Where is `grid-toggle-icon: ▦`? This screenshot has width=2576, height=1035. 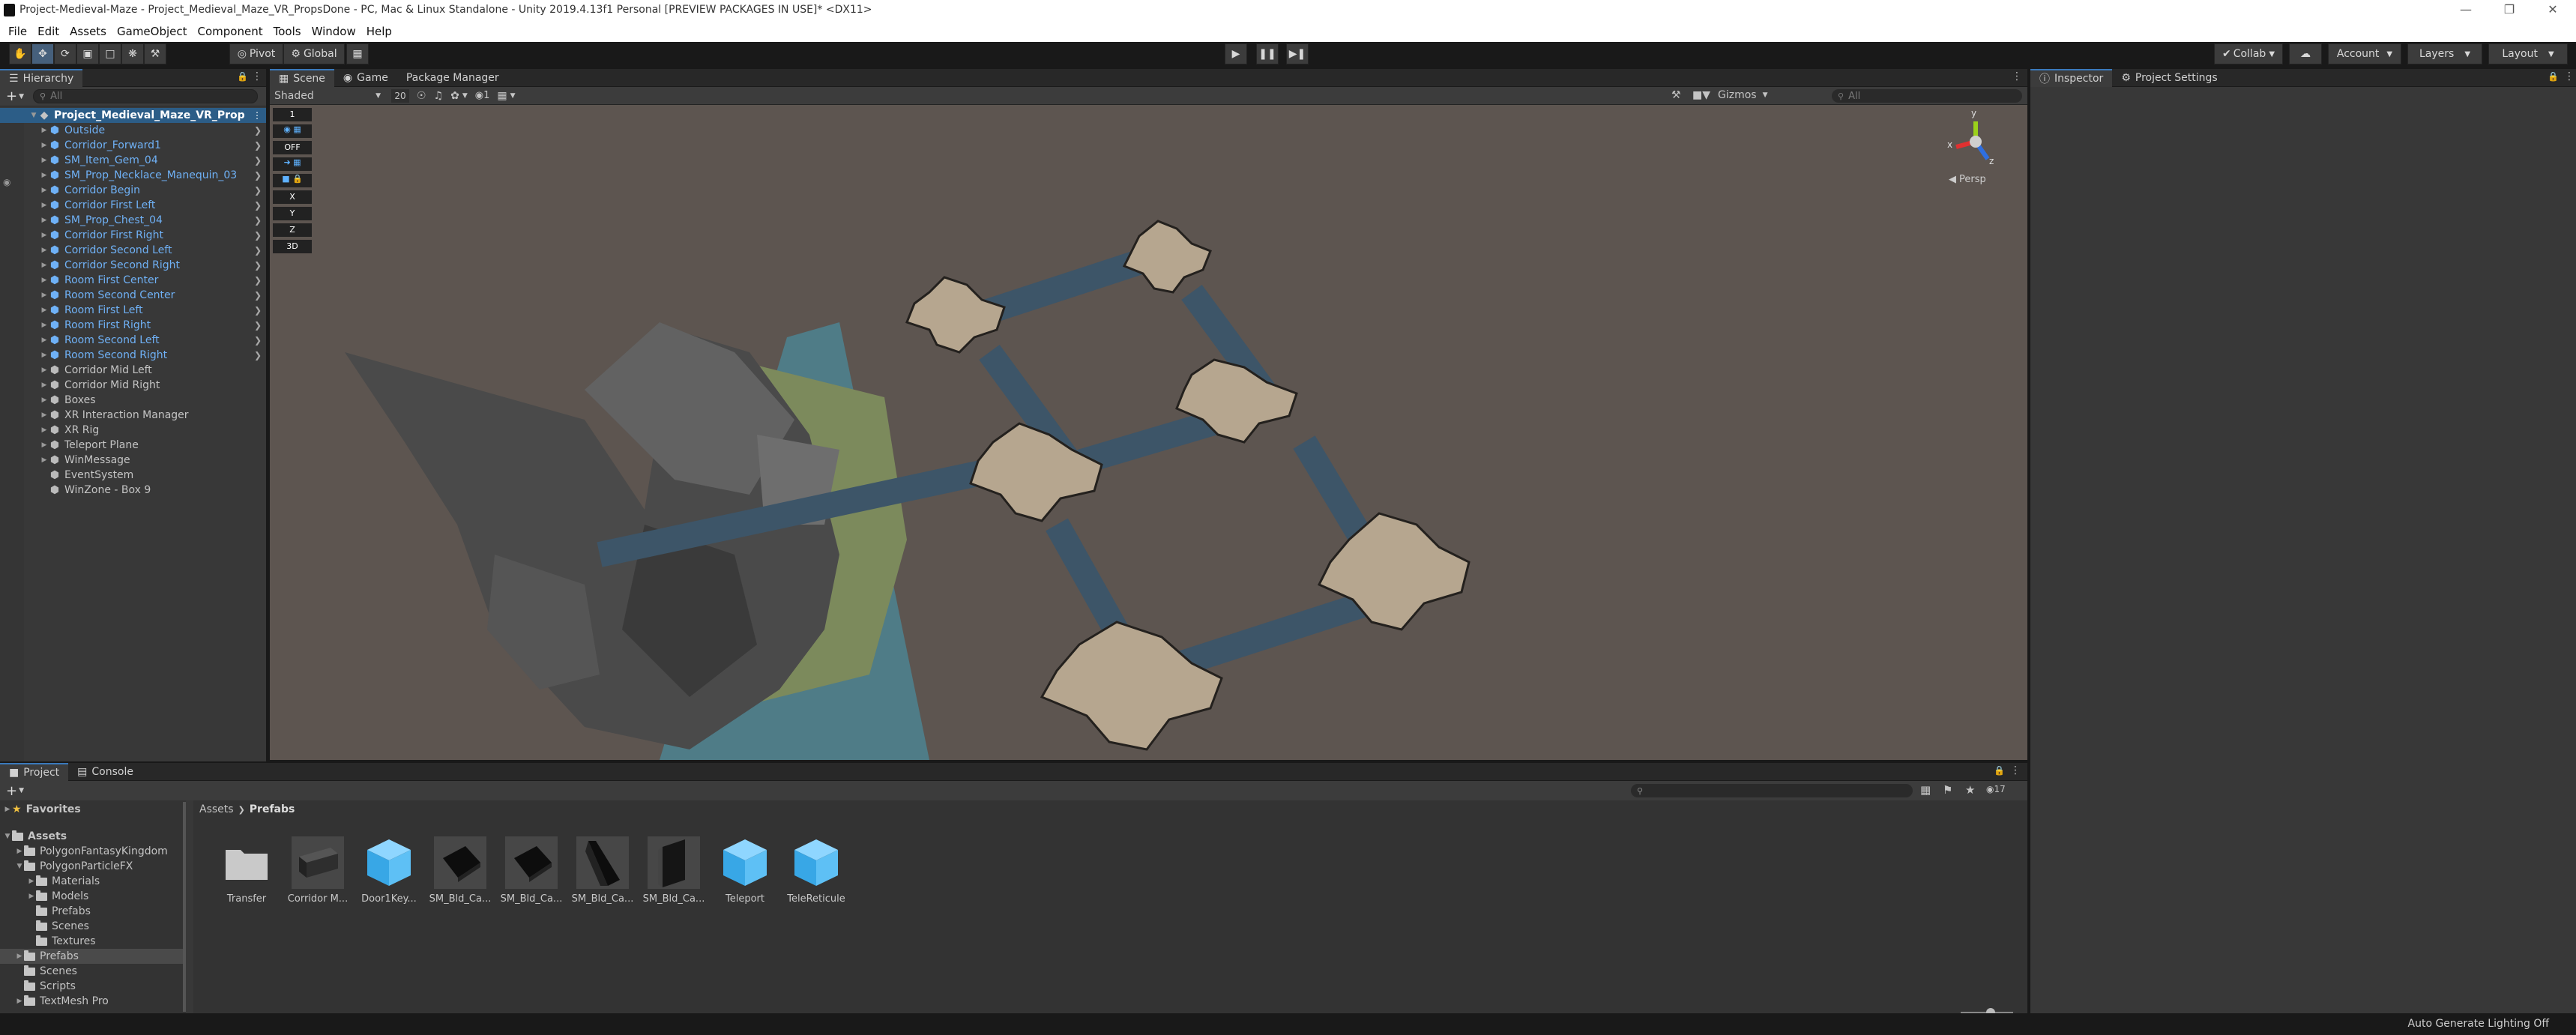
grid-toggle-icon: ▦ is located at coordinates (502, 96).